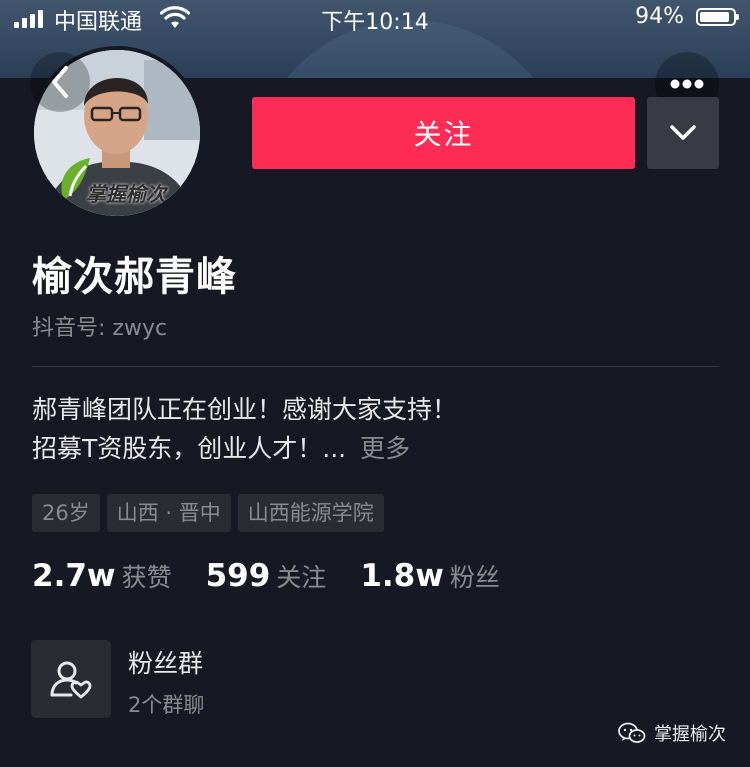 This screenshot has width=750, height=767. What do you see at coordinates (717, 17) in the screenshot?
I see `battery-icon` at bounding box center [717, 17].